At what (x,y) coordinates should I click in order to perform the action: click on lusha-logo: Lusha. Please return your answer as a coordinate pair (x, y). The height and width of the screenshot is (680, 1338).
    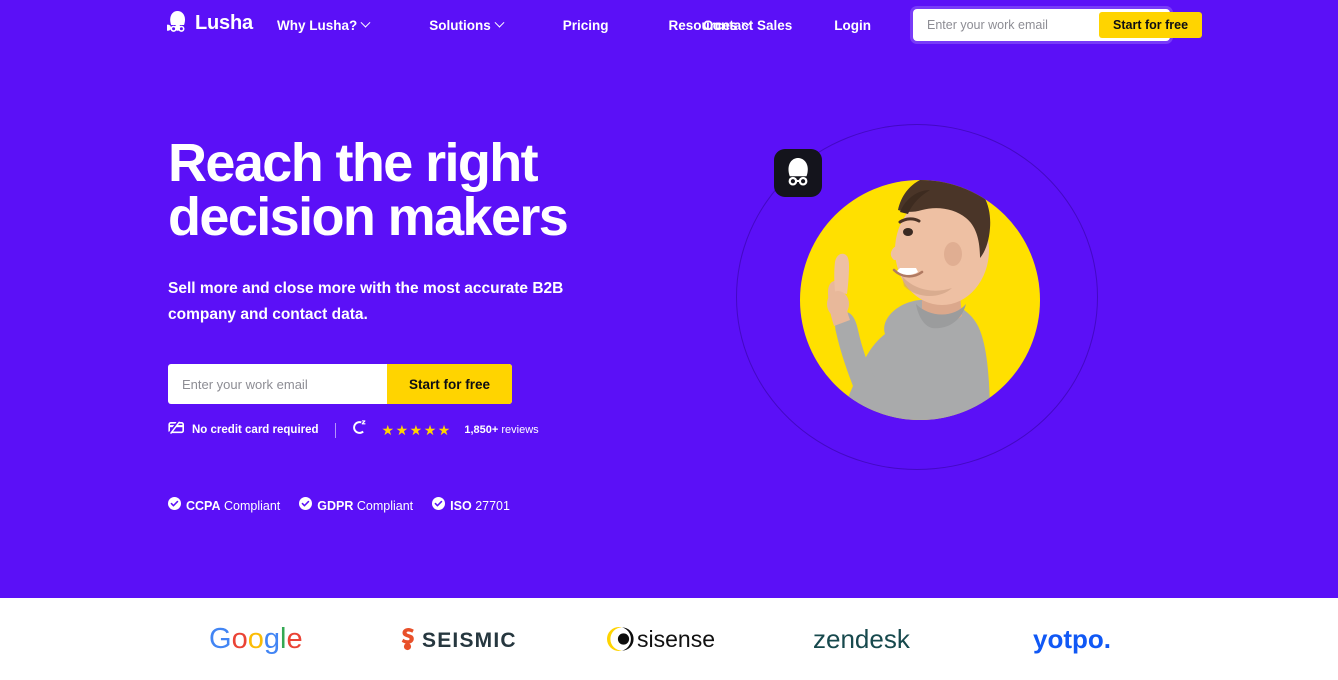
    Looking at the image, I should click on (210, 22).